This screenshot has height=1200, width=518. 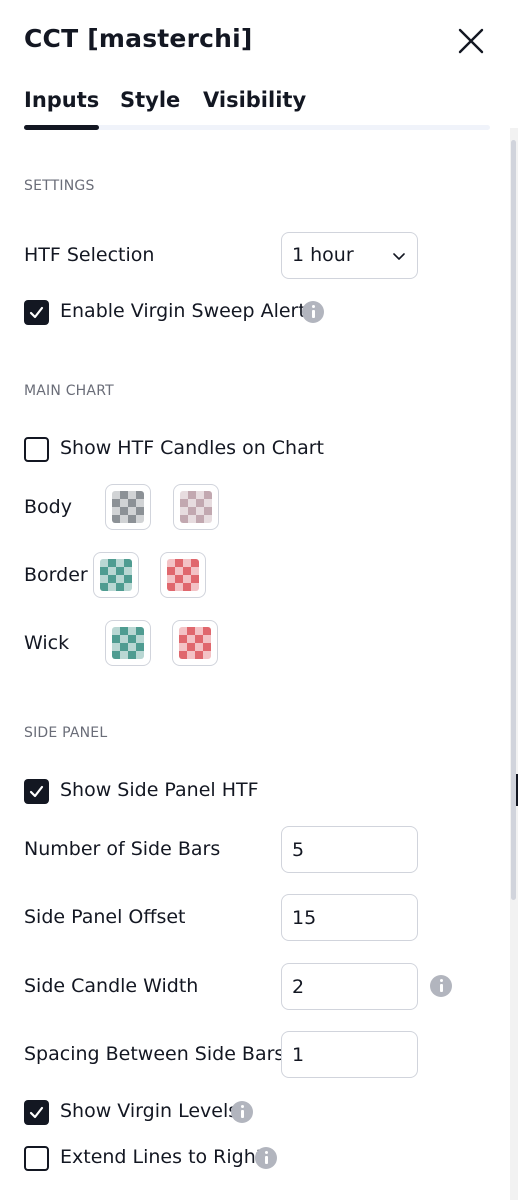 I want to click on show-side-panel-label: Show Side Panel HTF, so click(x=159, y=790).